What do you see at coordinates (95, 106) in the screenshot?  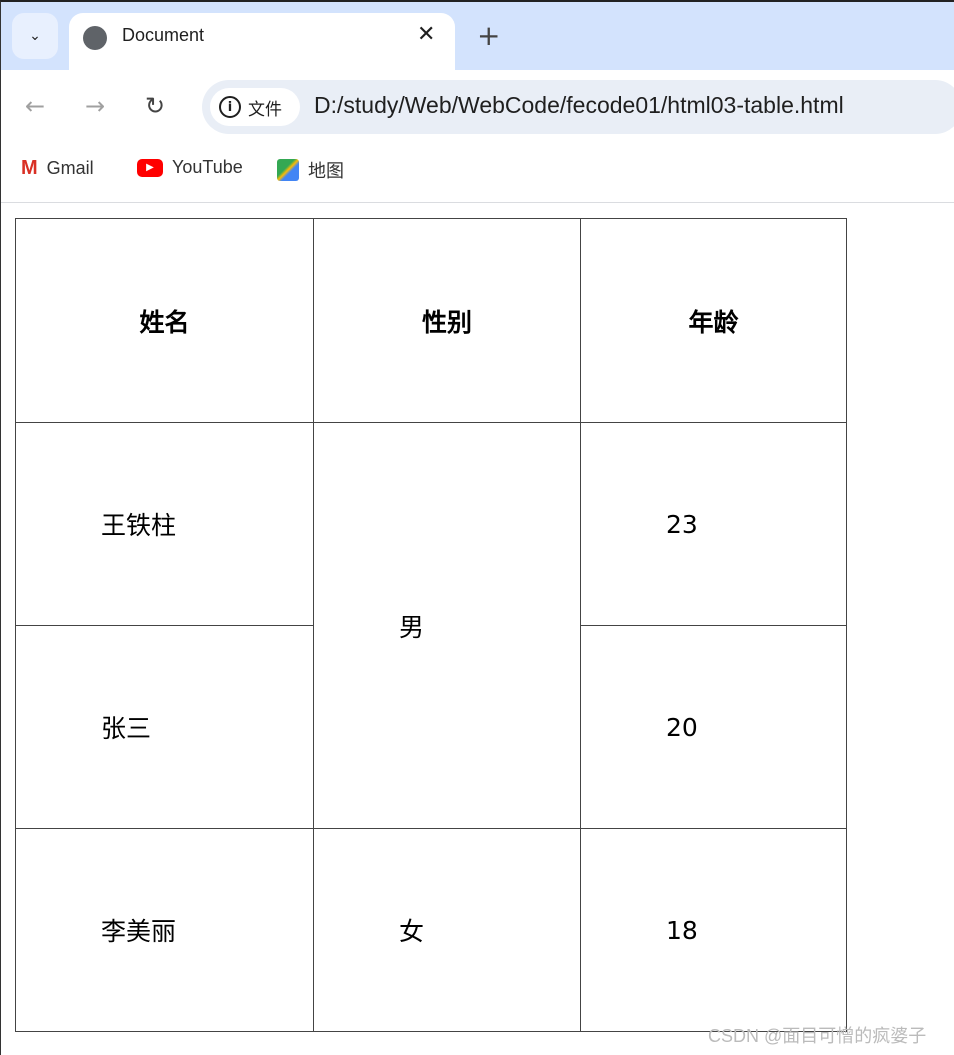 I see `forward-icon: →` at bounding box center [95, 106].